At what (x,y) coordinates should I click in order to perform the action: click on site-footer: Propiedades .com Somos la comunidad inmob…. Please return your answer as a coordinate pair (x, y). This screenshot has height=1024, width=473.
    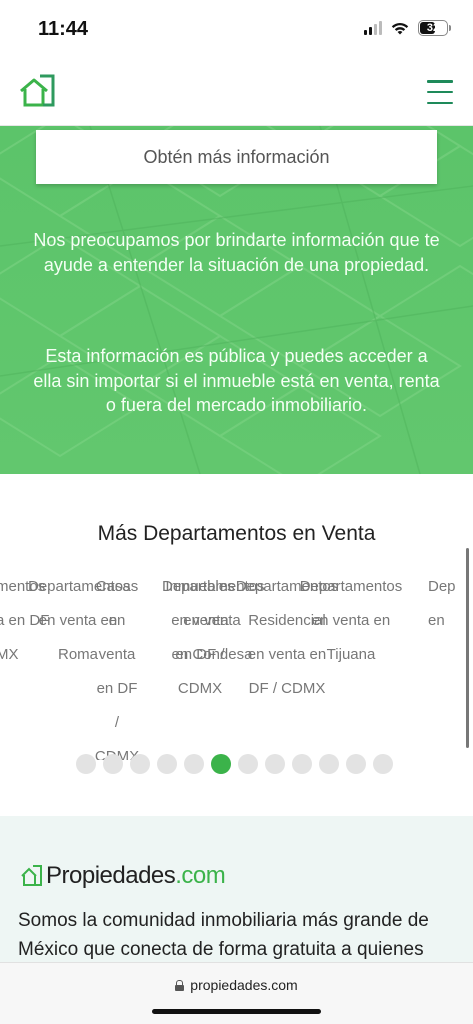
    Looking at the image, I should click on (236, 890).